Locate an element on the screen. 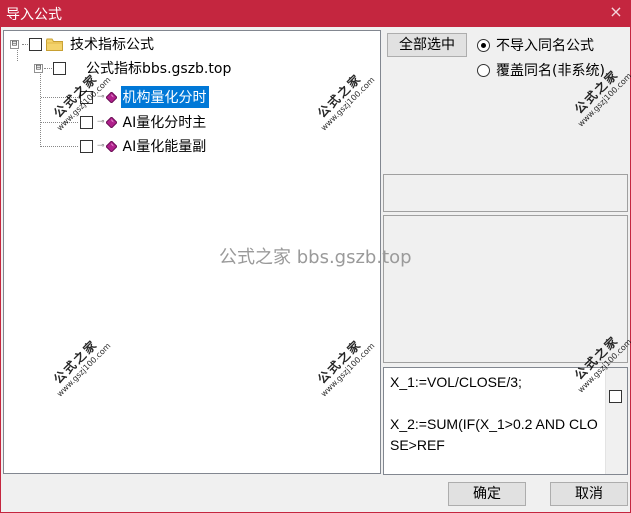 This screenshot has height=513, width=631. description-box is located at coordinates (505, 193).